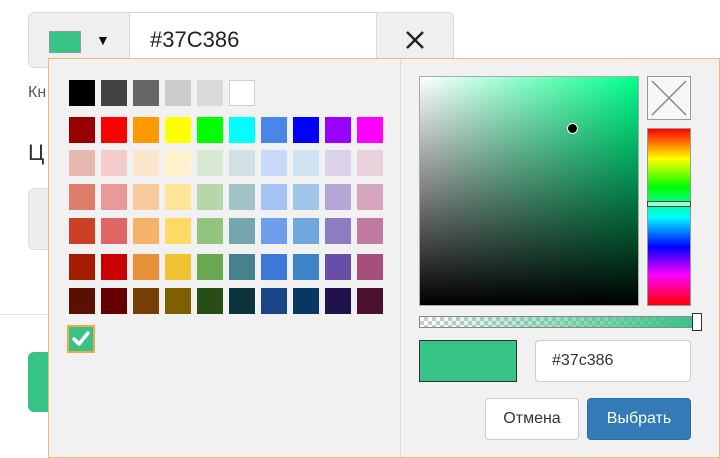 This screenshot has width=720, height=458. I want to click on hue-slider-handle, so click(669, 204).